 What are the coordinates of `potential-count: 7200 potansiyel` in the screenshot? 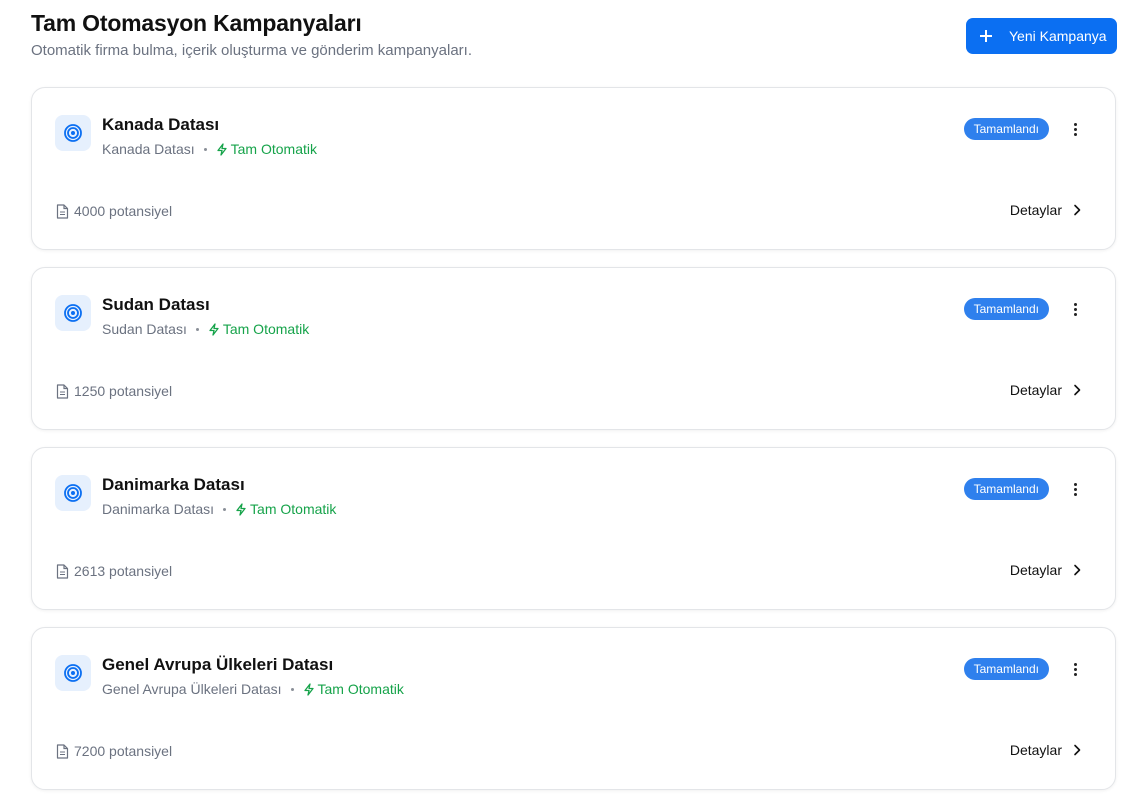 It's located at (114, 751).